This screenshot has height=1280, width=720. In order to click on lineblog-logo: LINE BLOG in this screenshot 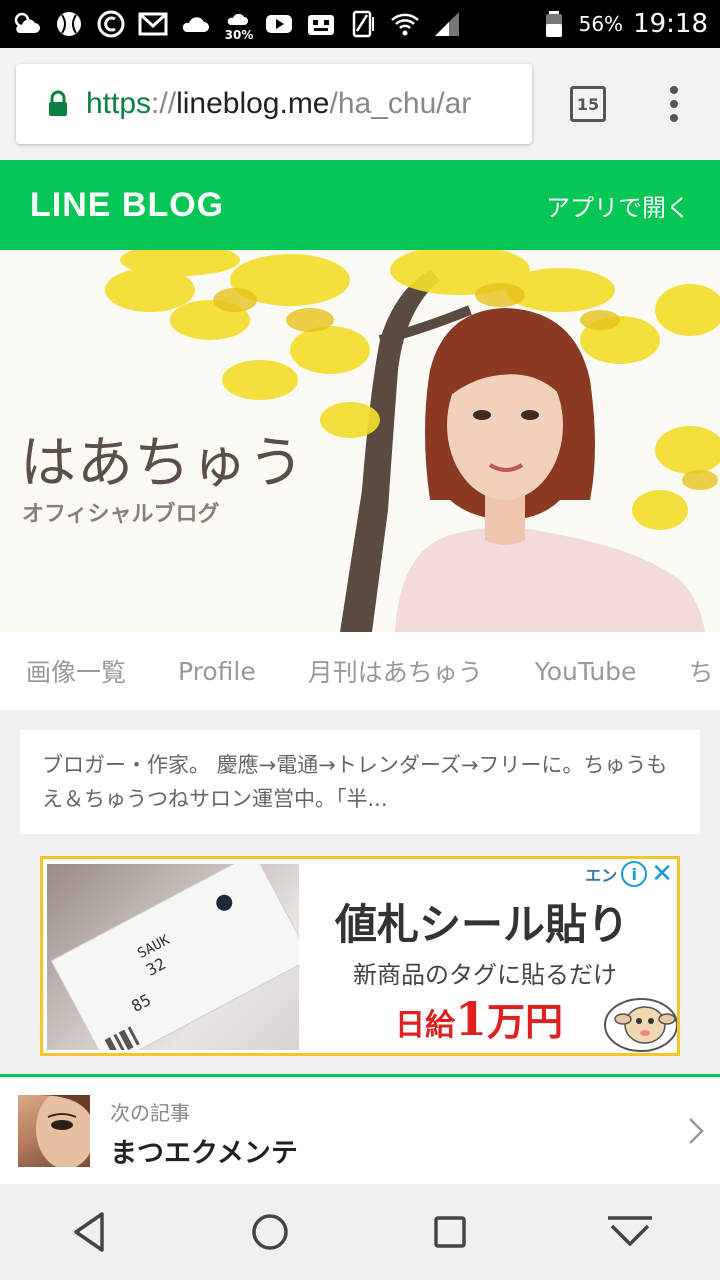, I will do `click(127, 205)`.